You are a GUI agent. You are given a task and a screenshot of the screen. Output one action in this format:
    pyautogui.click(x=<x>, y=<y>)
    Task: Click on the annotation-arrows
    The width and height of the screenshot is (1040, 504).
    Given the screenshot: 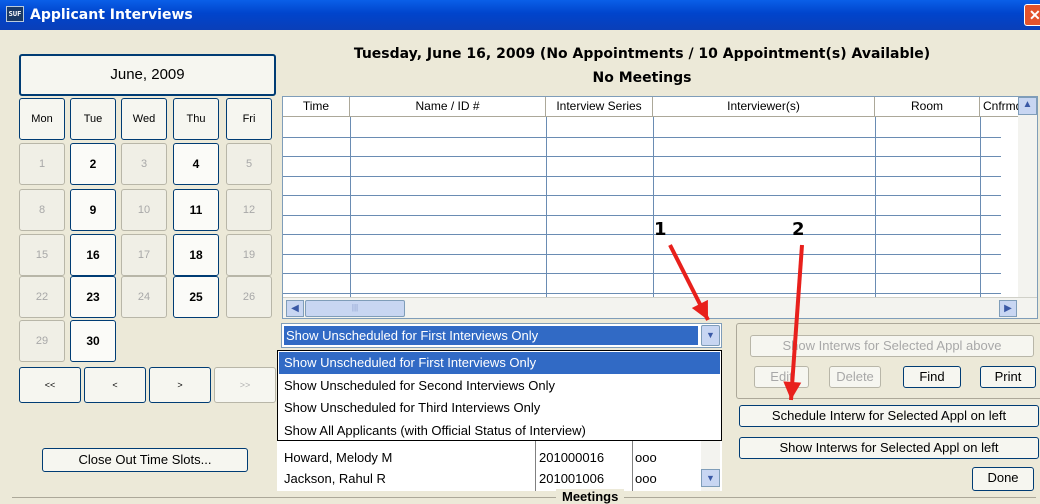 What is the action you would take?
    pyautogui.click(x=736, y=322)
    